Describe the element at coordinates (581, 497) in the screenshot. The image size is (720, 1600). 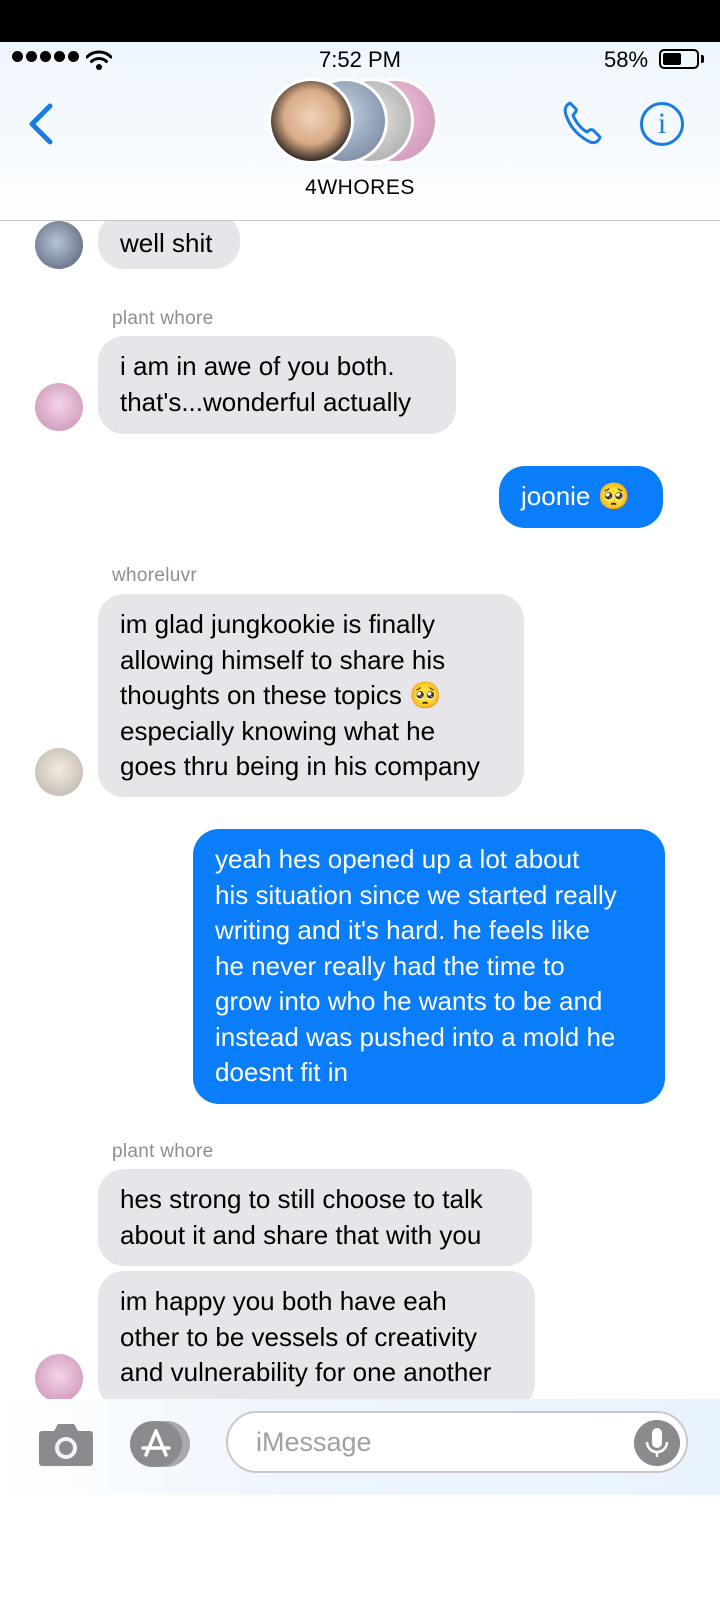
I see `message-bubble-outgoing: joonie 🥺` at that location.